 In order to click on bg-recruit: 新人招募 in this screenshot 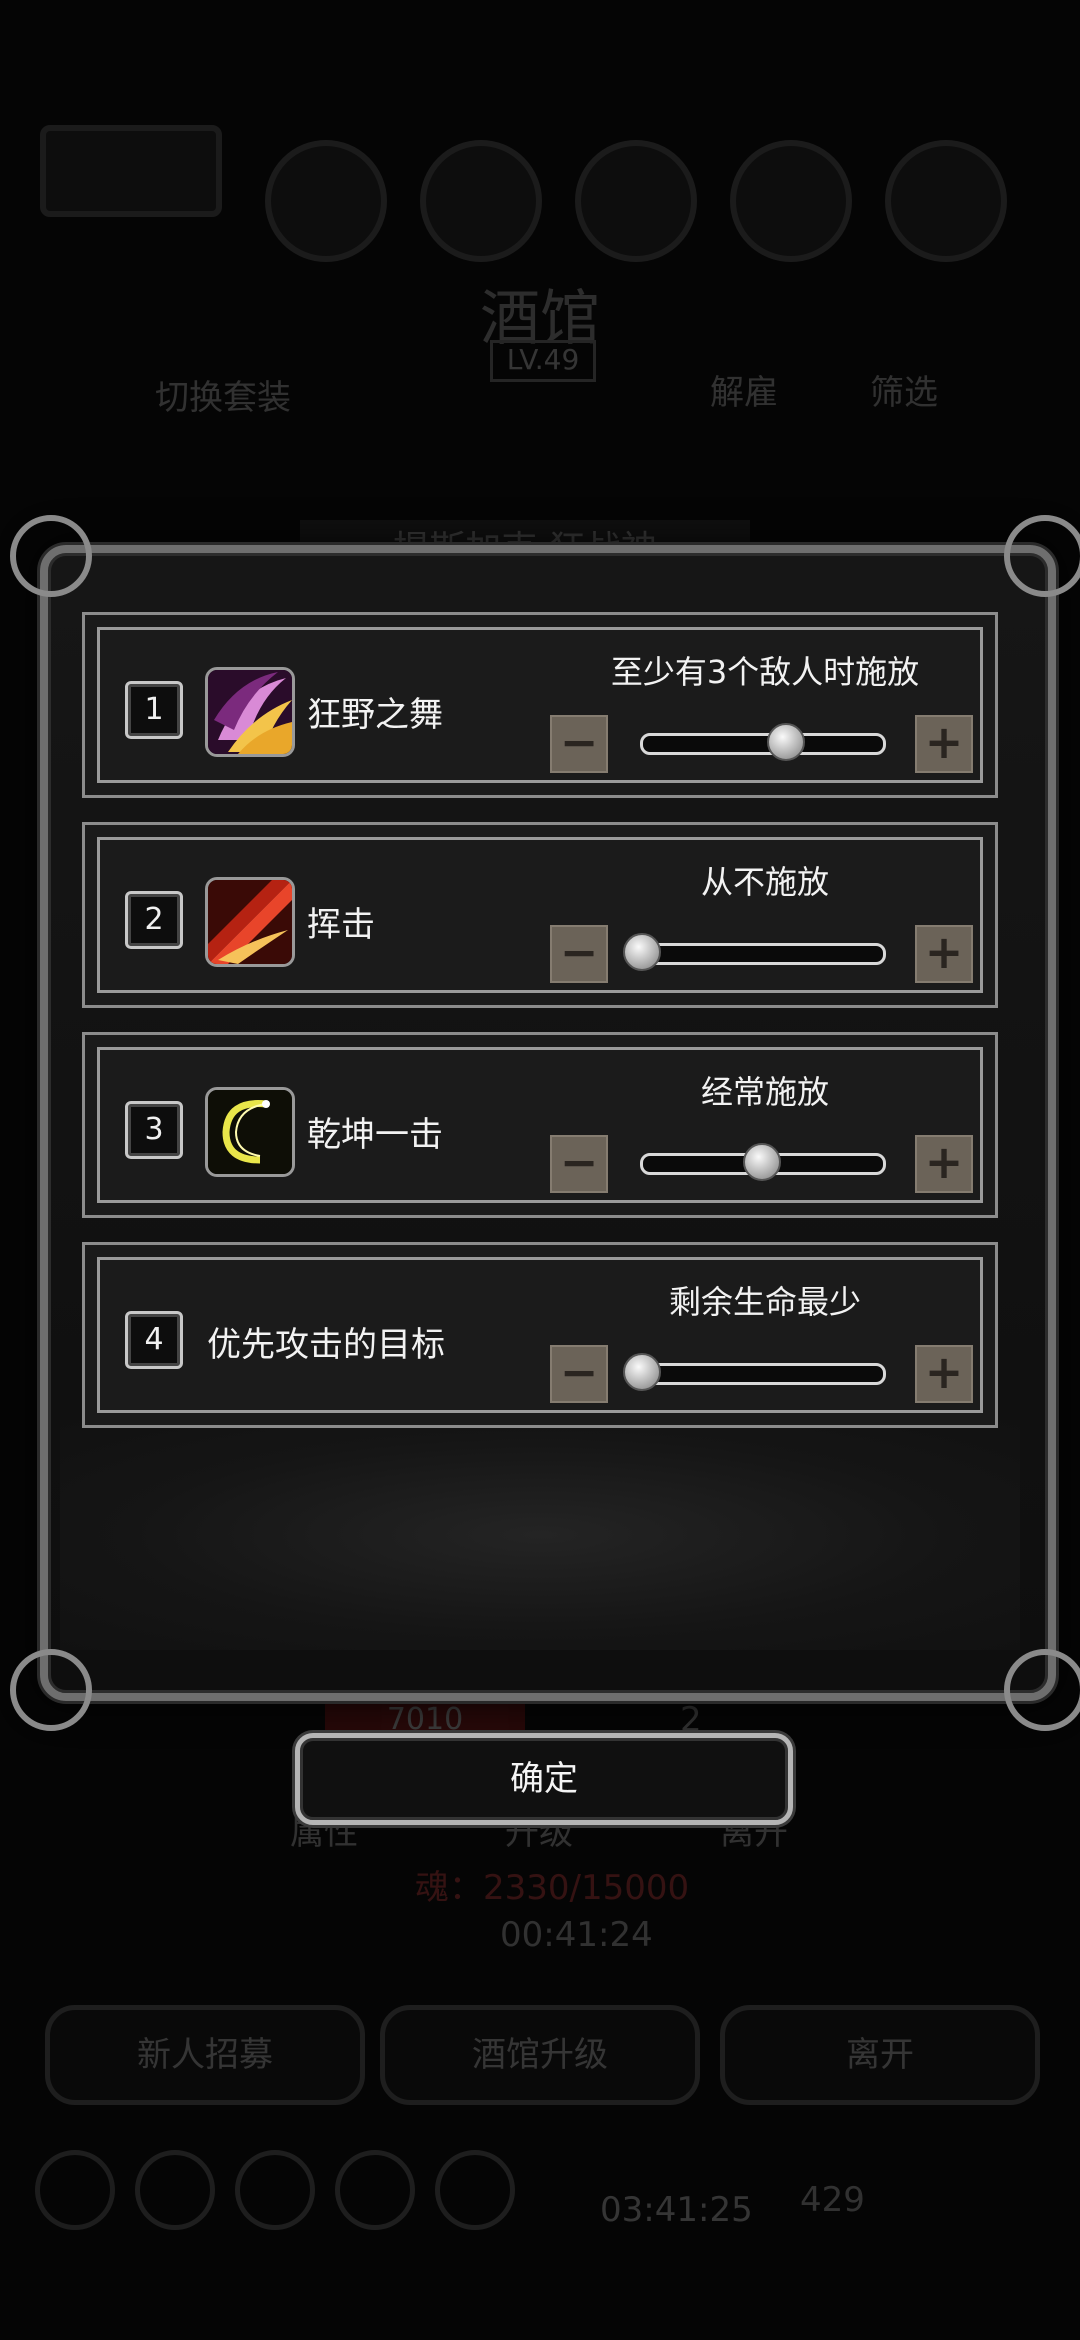, I will do `click(205, 2055)`.